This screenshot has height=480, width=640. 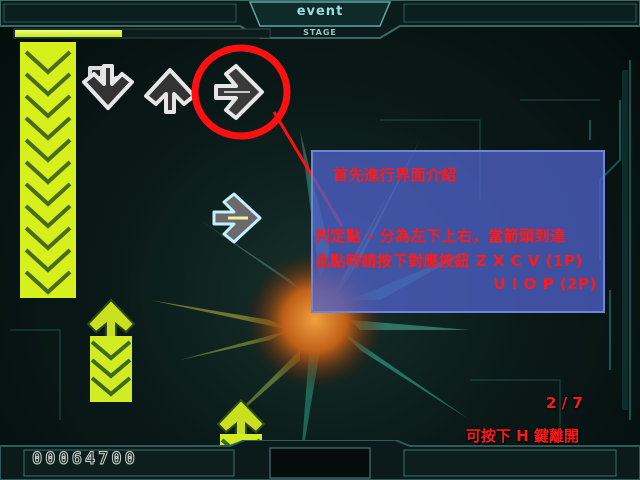 I want to click on tutorial-line-2: 此點時請按下對應按鈕 Z X C V (1P), so click(x=449, y=261).